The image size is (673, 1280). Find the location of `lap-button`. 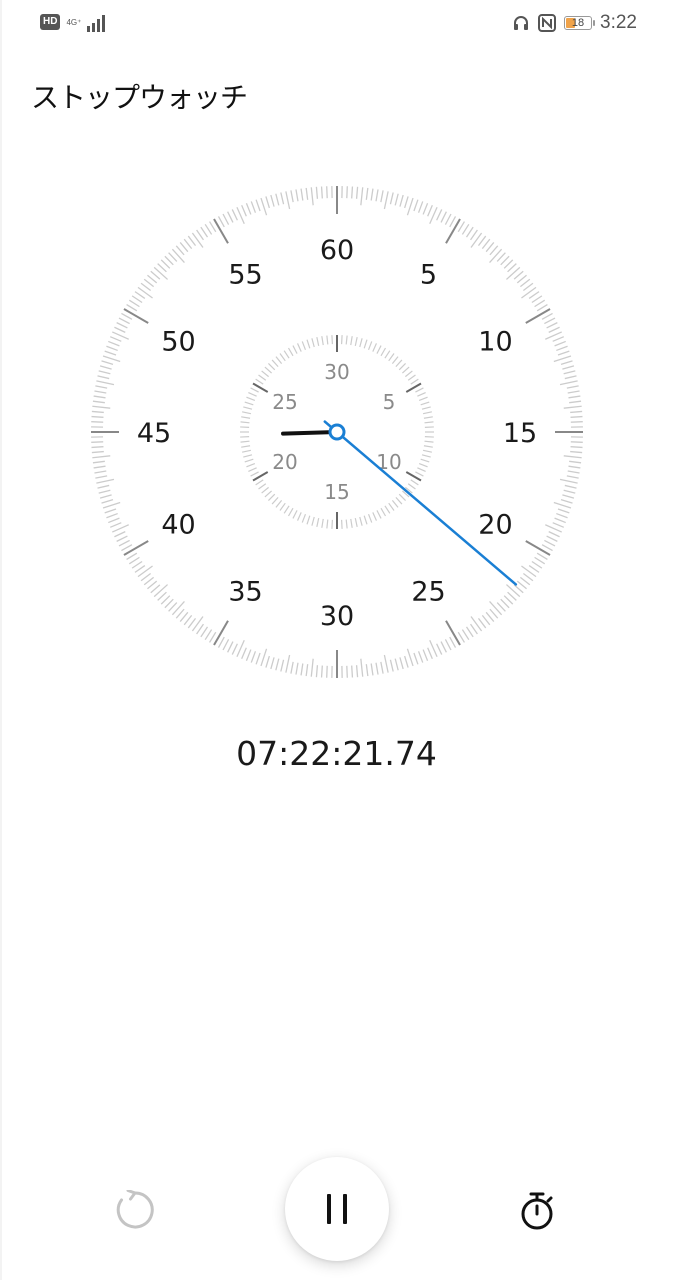

lap-button is located at coordinates (539, 1210).